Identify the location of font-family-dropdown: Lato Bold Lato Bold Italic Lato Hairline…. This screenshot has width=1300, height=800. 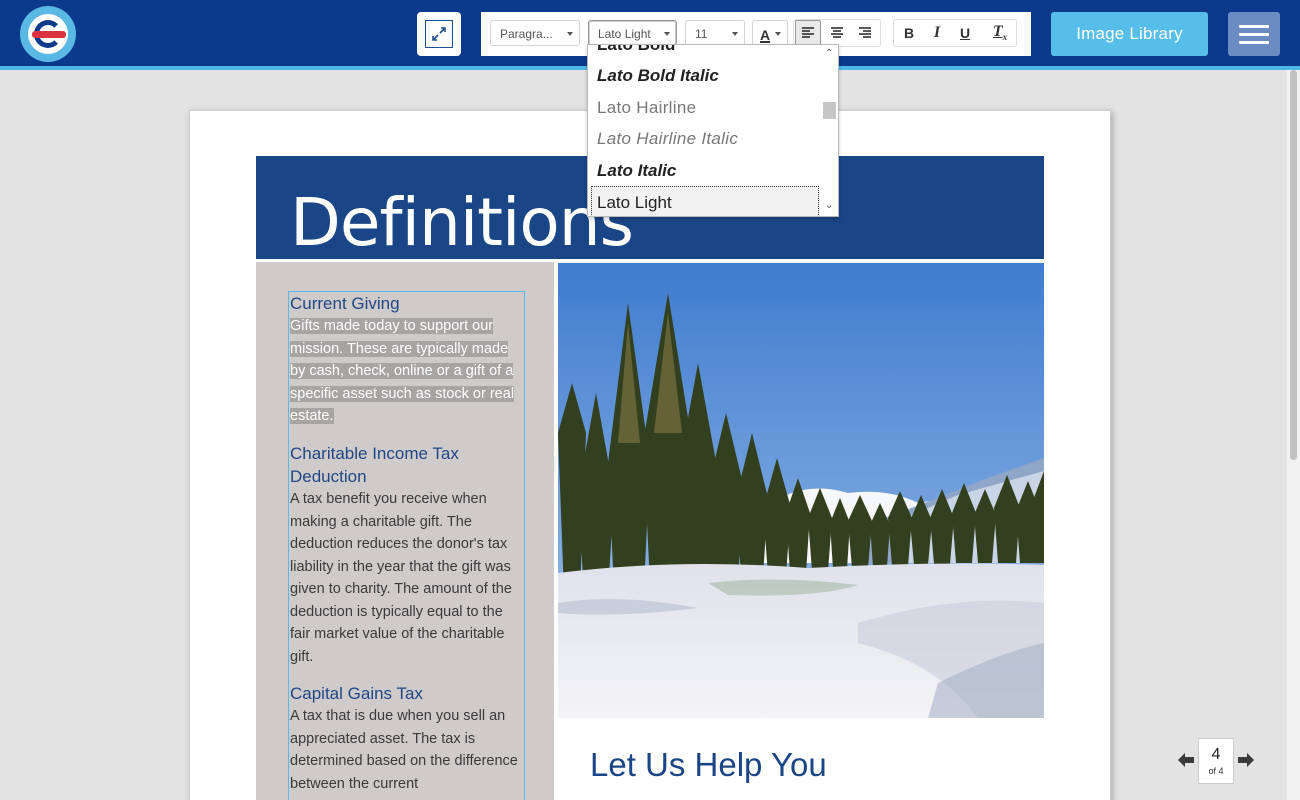
(713, 130).